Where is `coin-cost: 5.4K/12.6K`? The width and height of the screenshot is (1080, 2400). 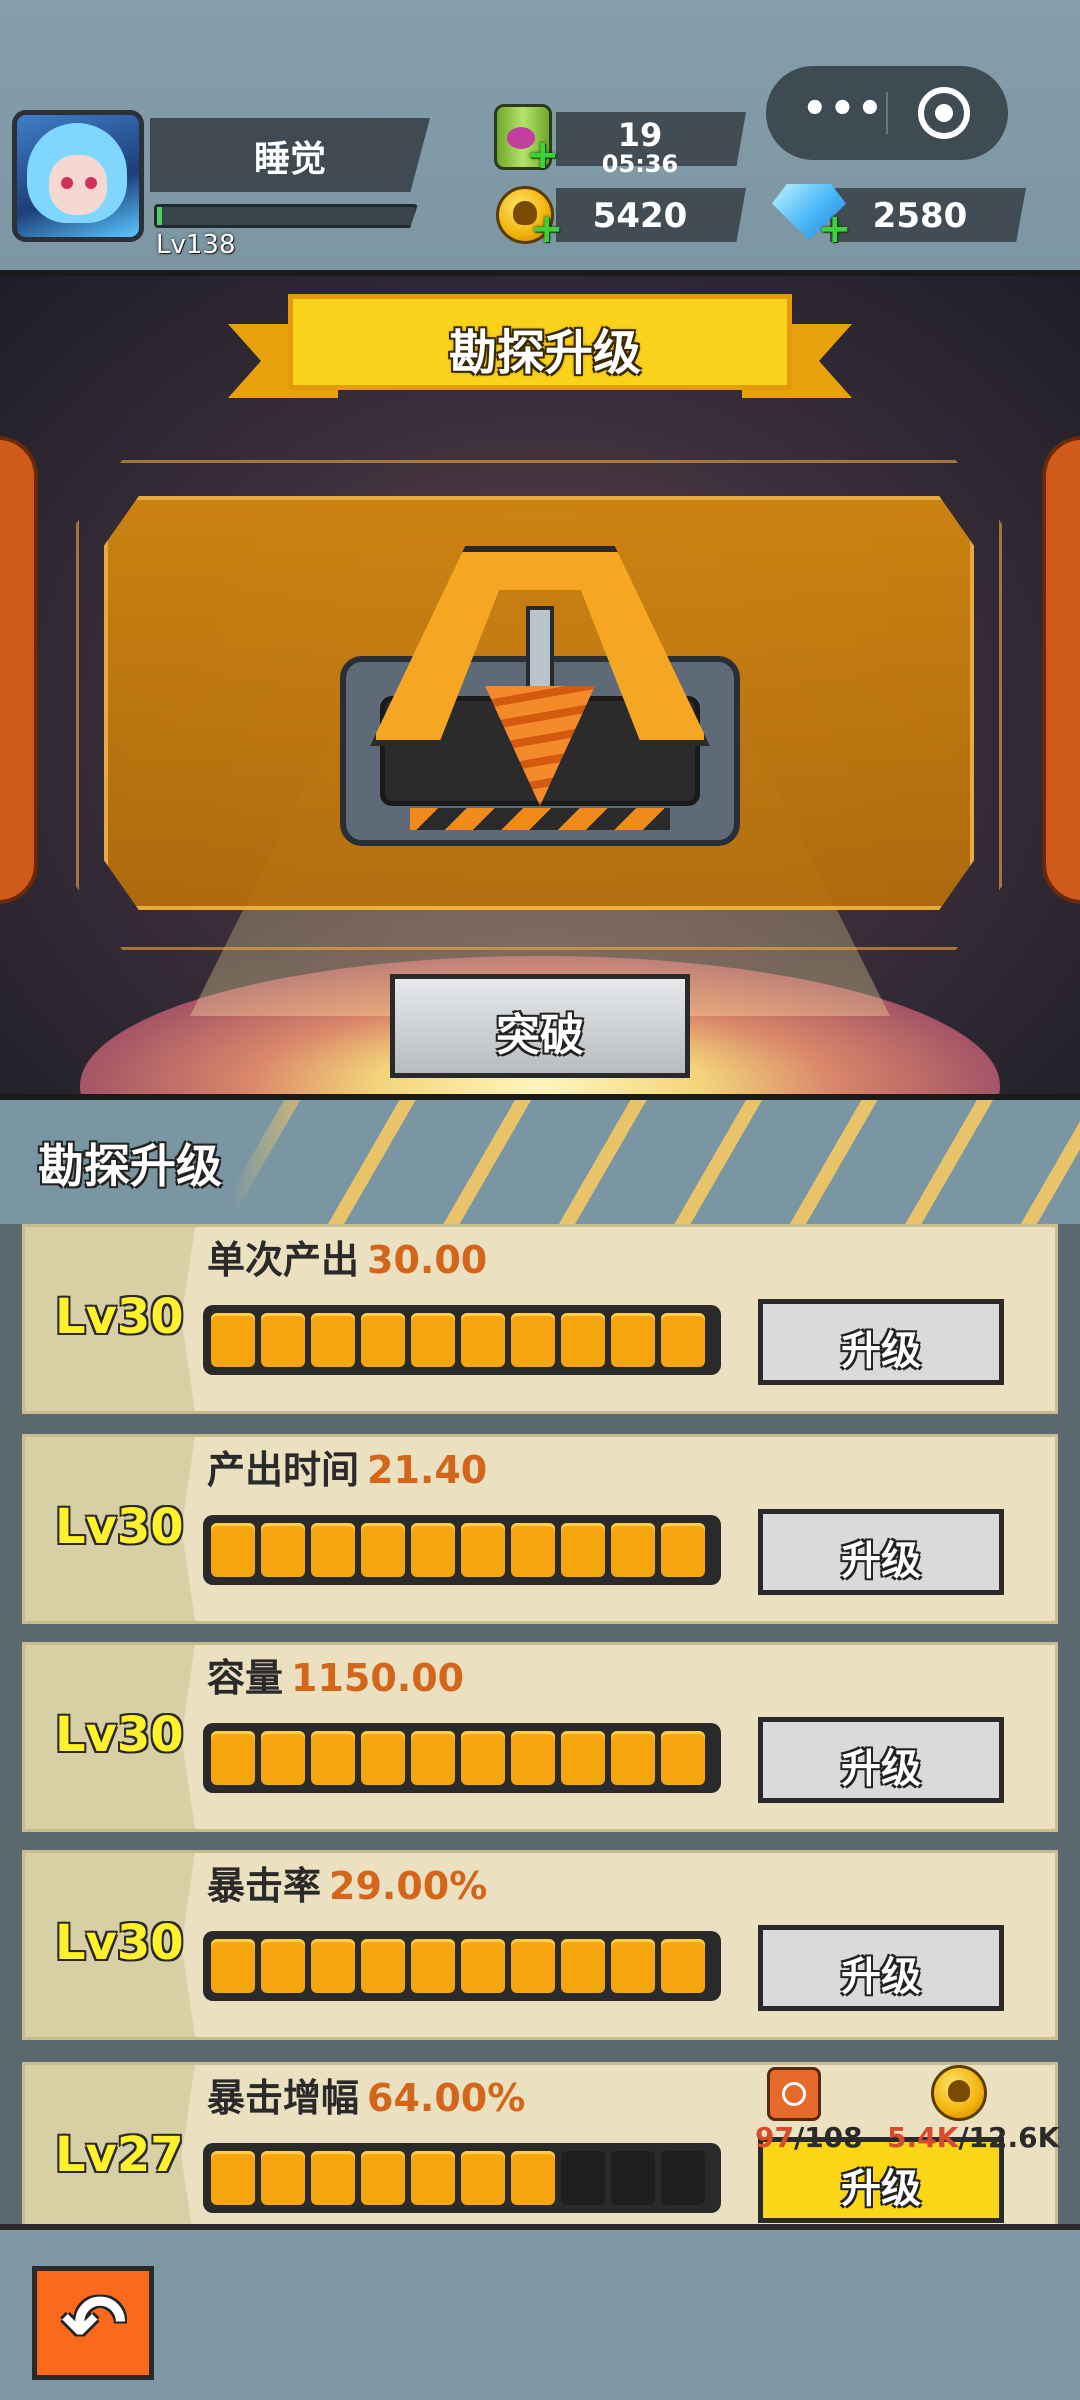 coin-cost: 5.4K/12.6K is located at coordinates (973, 2137).